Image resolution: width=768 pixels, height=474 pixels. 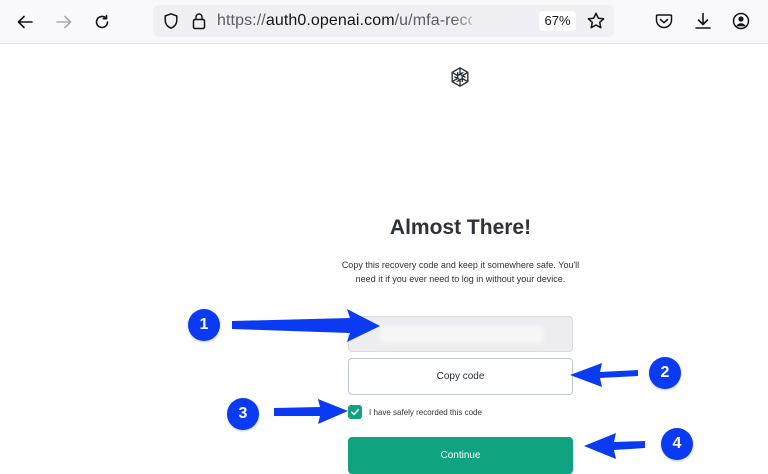 I want to click on checkmark-icon, so click(x=355, y=412).